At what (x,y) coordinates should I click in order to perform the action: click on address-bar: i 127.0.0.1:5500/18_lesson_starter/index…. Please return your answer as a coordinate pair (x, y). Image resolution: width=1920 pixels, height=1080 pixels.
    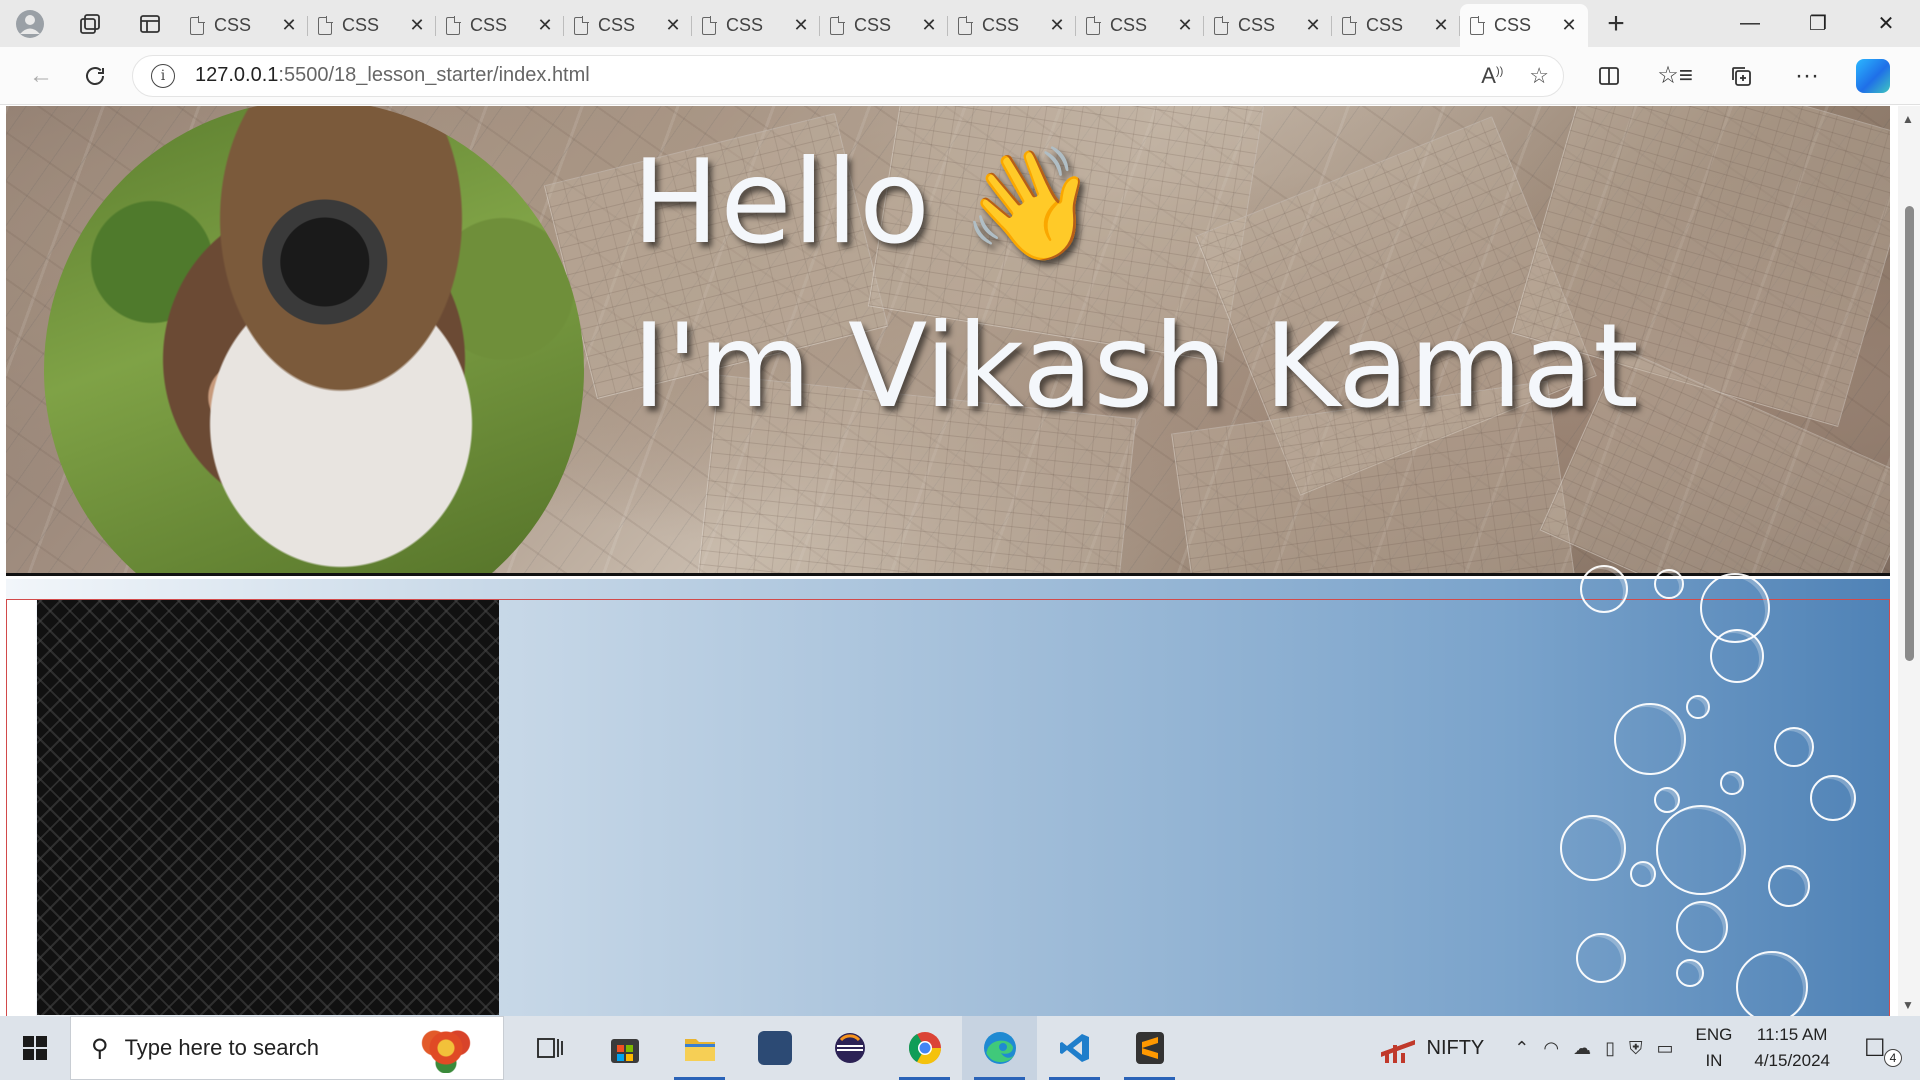
    Looking at the image, I should click on (848, 75).